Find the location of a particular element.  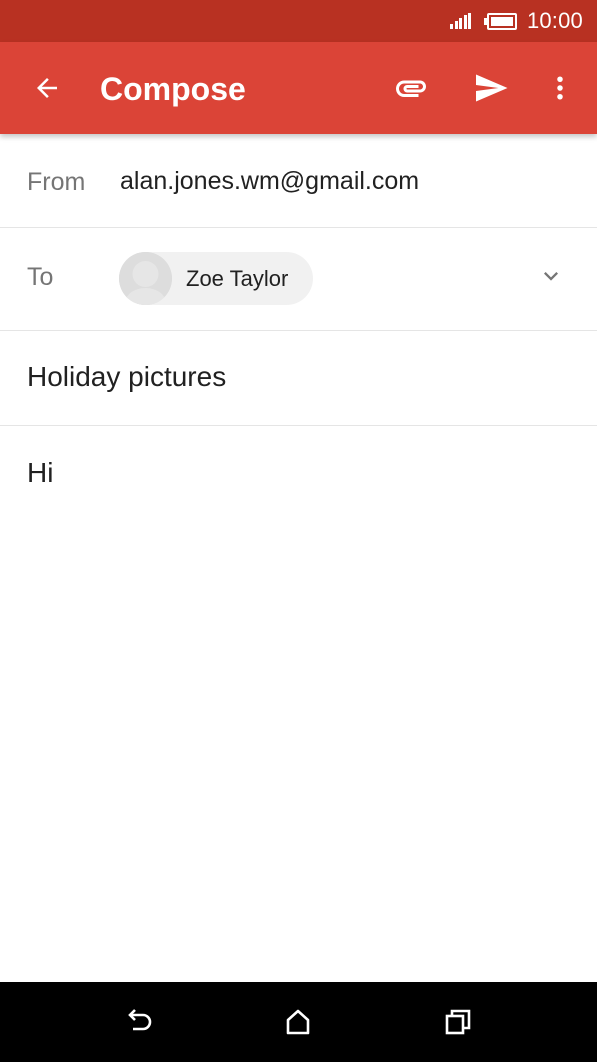

from-account-value: alan.jones.wm@gmail.com is located at coordinates (269, 181).